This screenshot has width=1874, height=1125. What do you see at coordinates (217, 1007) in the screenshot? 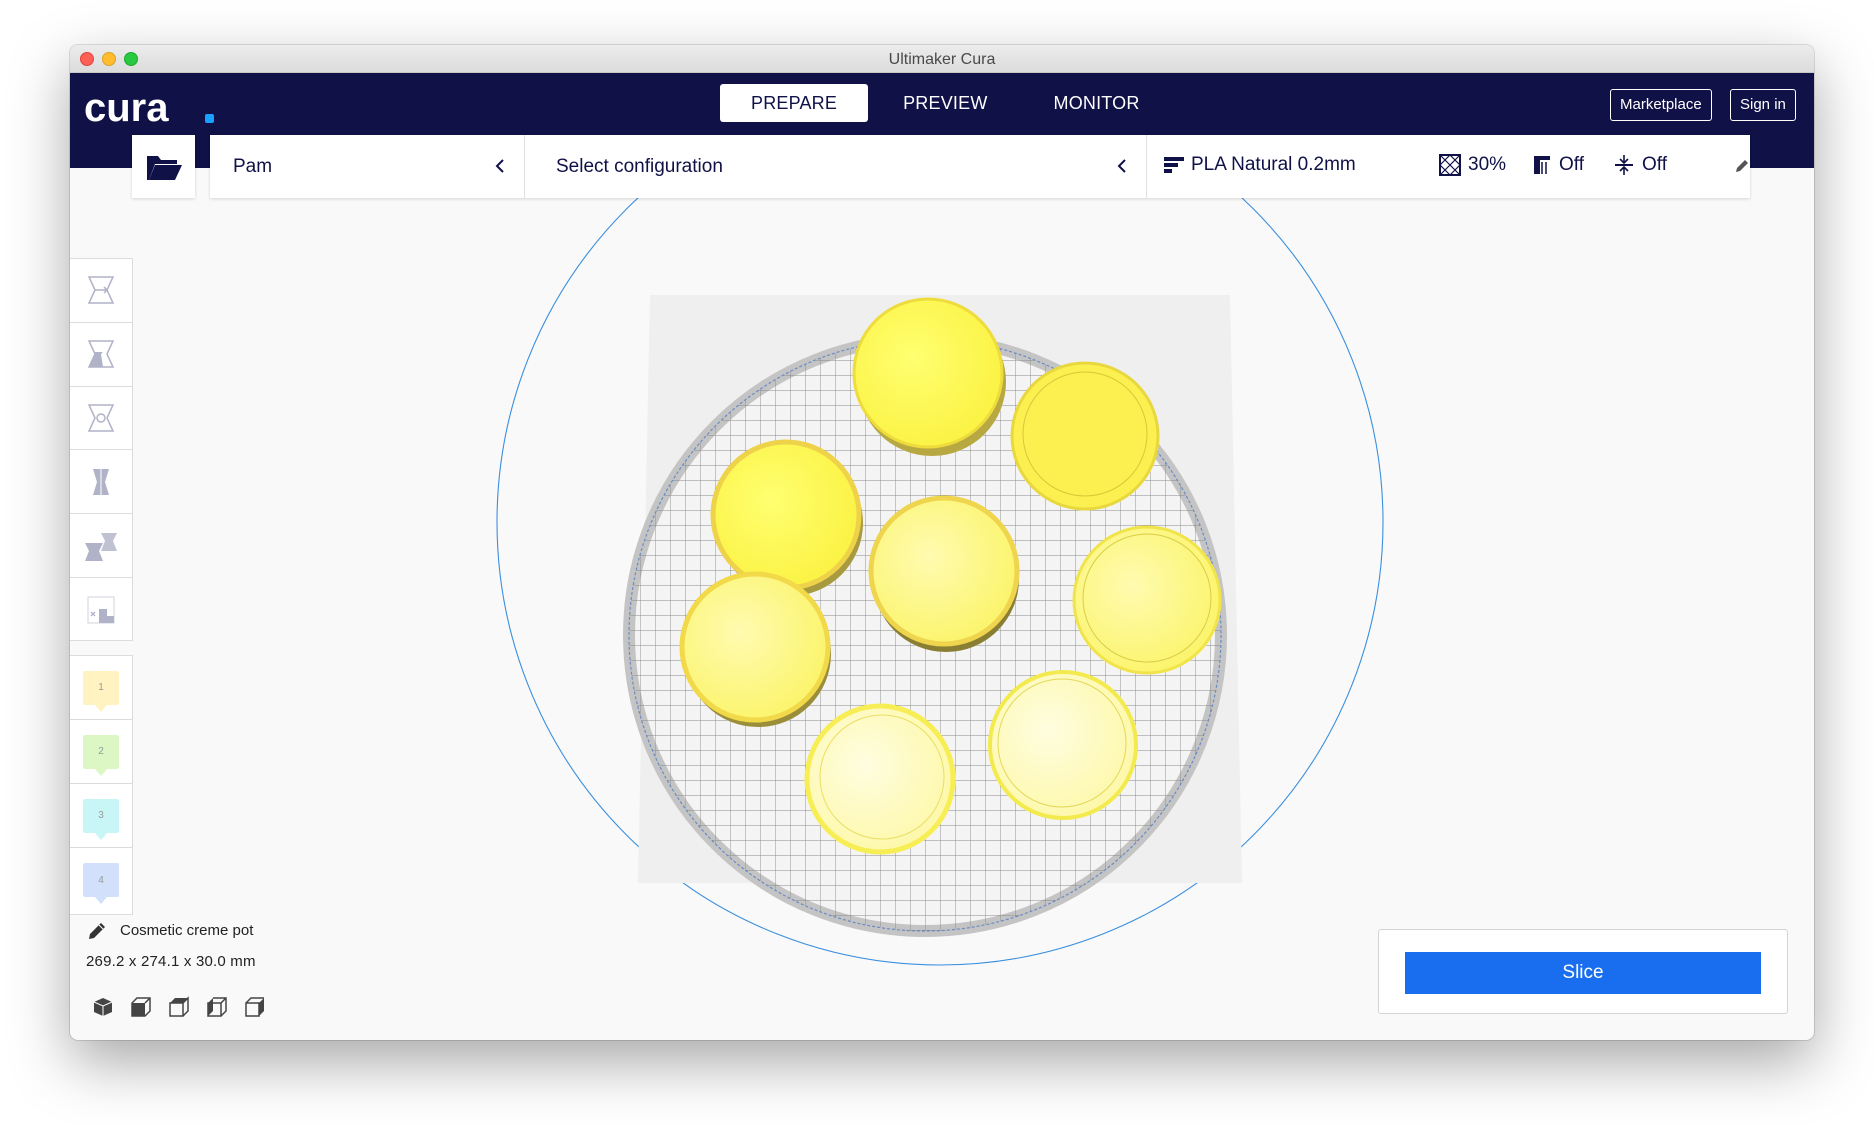
I see `left-view-icon` at bounding box center [217, 1007].